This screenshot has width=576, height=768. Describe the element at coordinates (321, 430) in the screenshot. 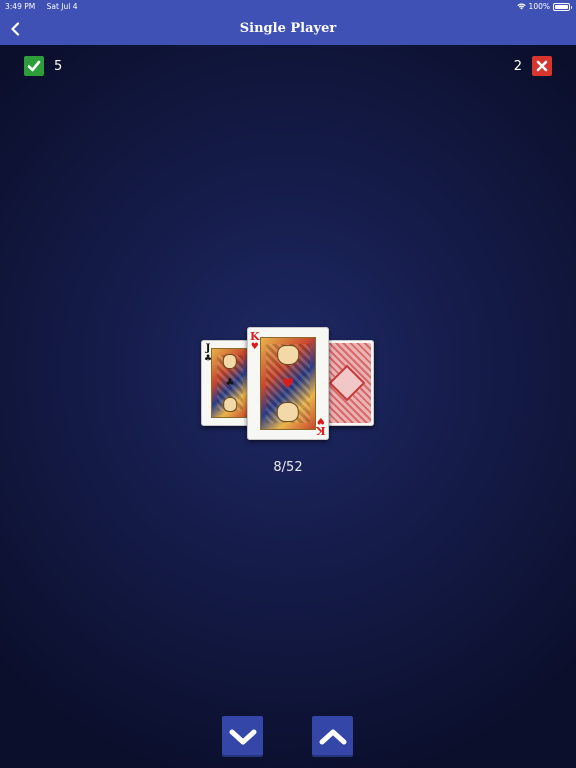

I see `current-card-rank-mirrored: K` at that location.